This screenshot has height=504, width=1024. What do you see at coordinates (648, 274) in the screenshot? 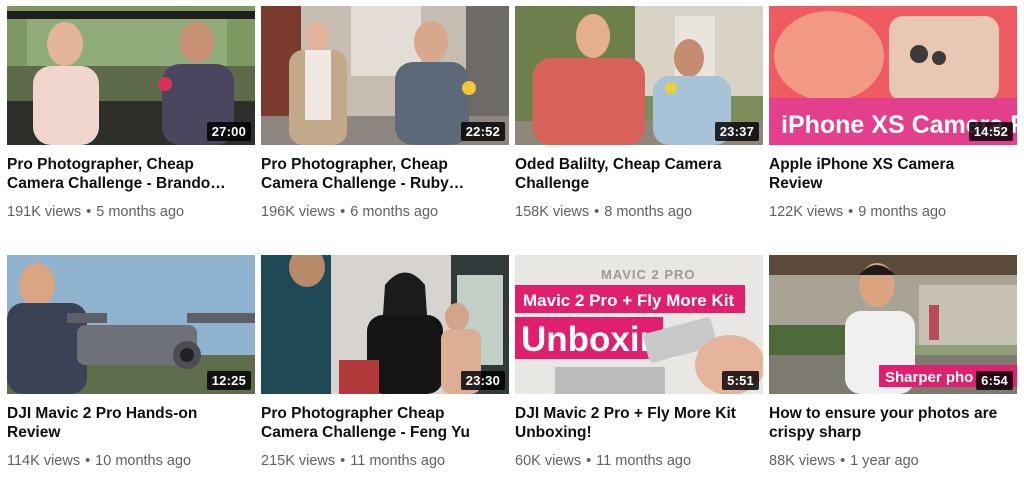
I see `thumbnail-brand-text: MAVIC 2 PRO` at bounding box center [648, 274].